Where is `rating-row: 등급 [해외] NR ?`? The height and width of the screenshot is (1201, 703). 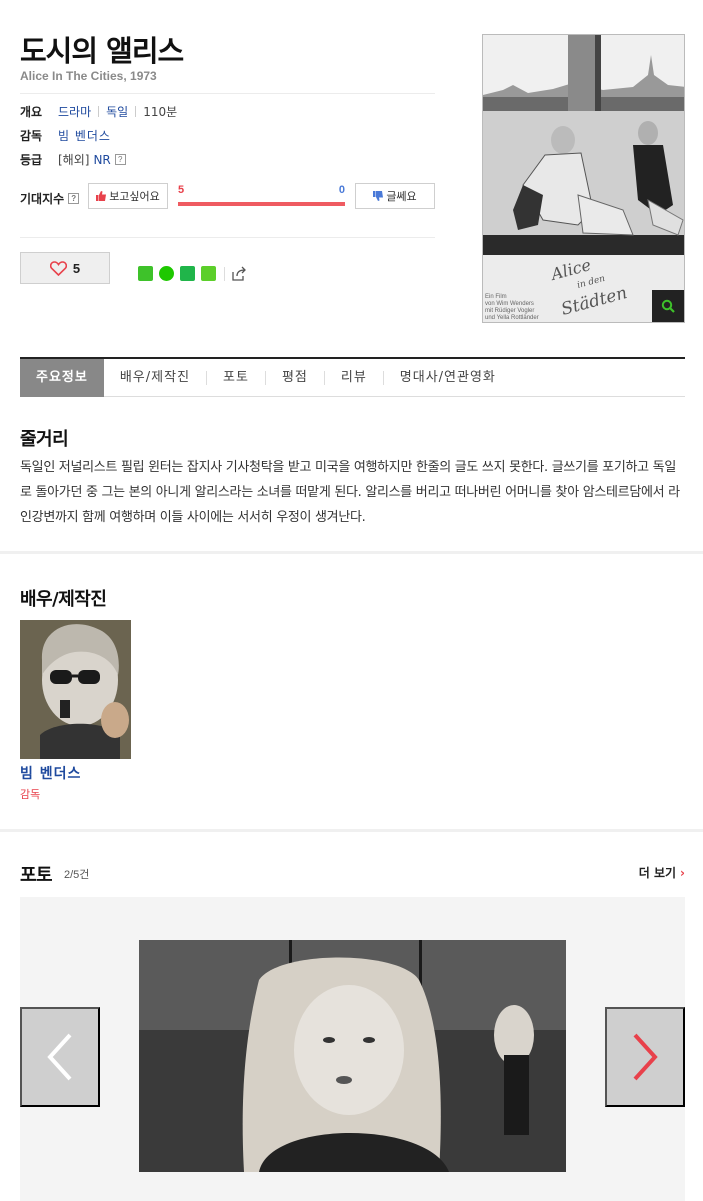 rating-row: 등급 [해외] NR ? is located at coordinates (73, 159).